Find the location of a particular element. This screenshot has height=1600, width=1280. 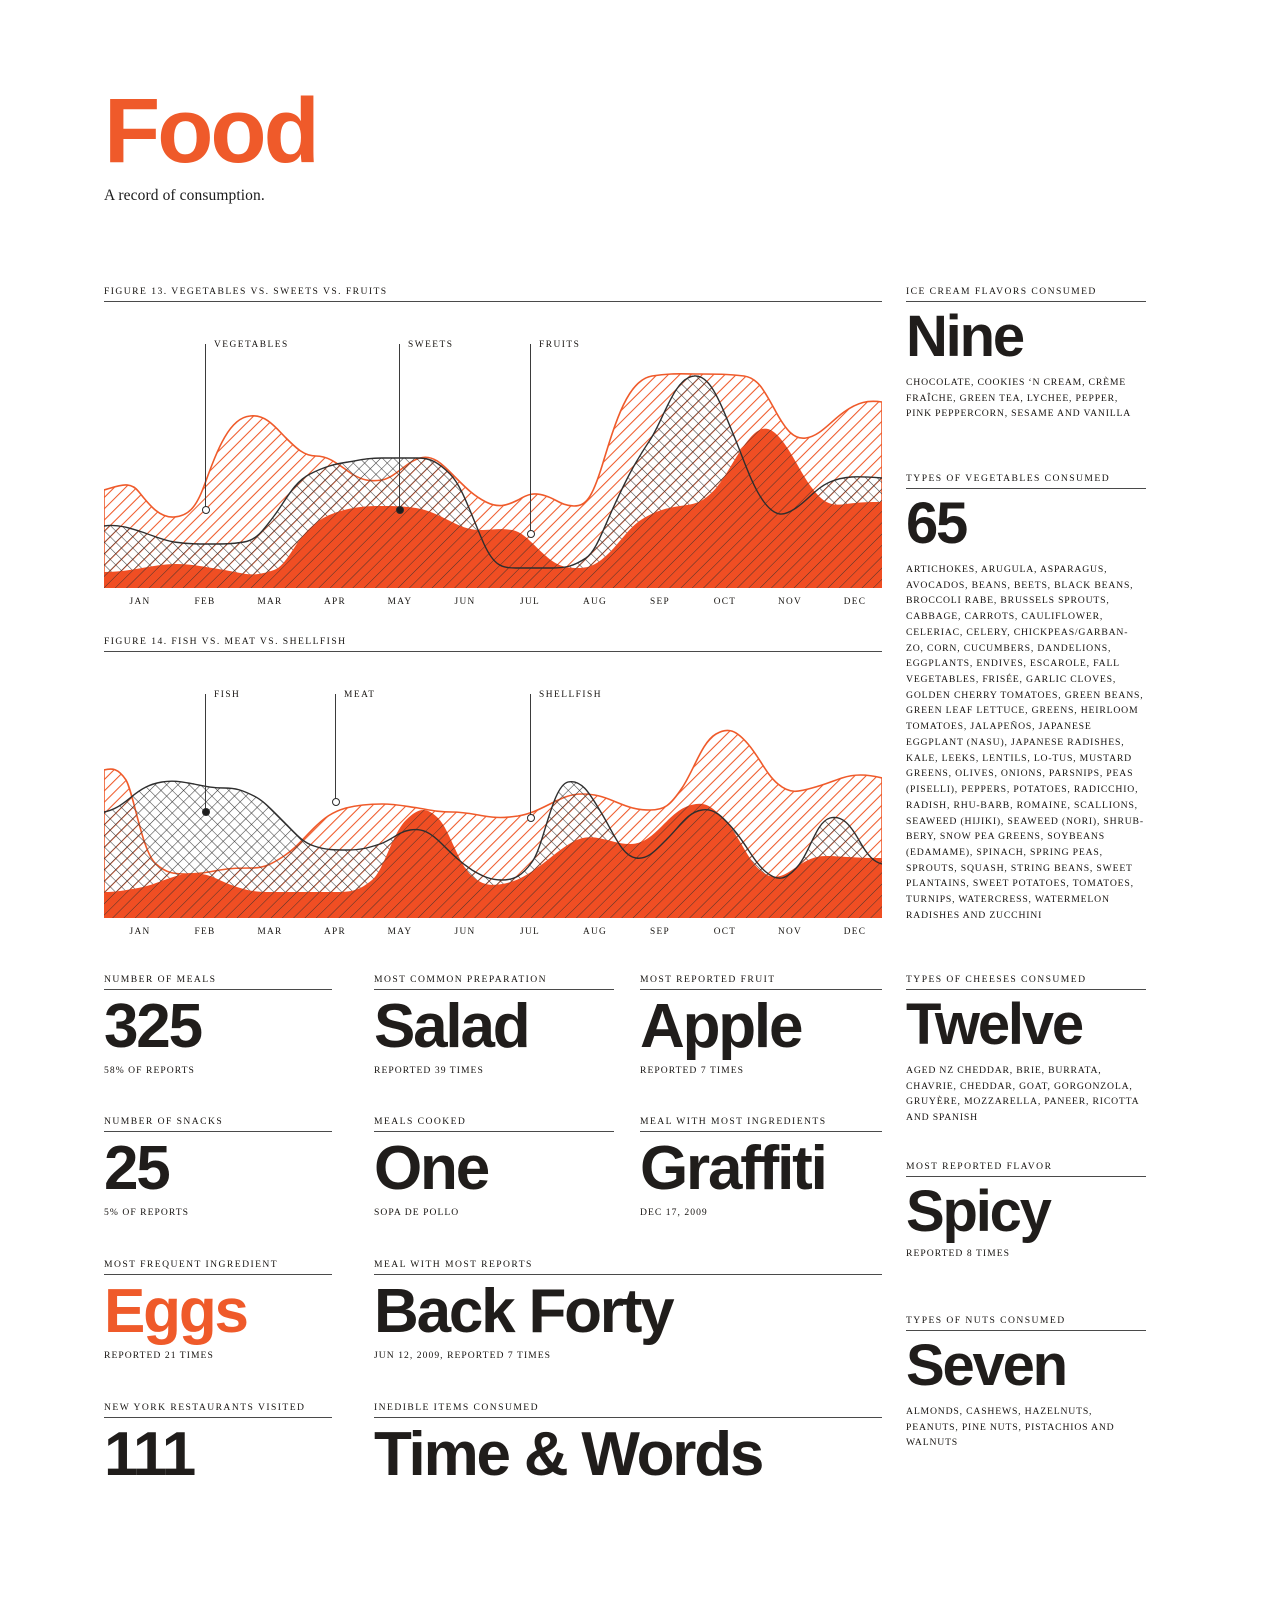

stat-sub: REPORTED 21 TIMES is located at coordinates (159, 1355).